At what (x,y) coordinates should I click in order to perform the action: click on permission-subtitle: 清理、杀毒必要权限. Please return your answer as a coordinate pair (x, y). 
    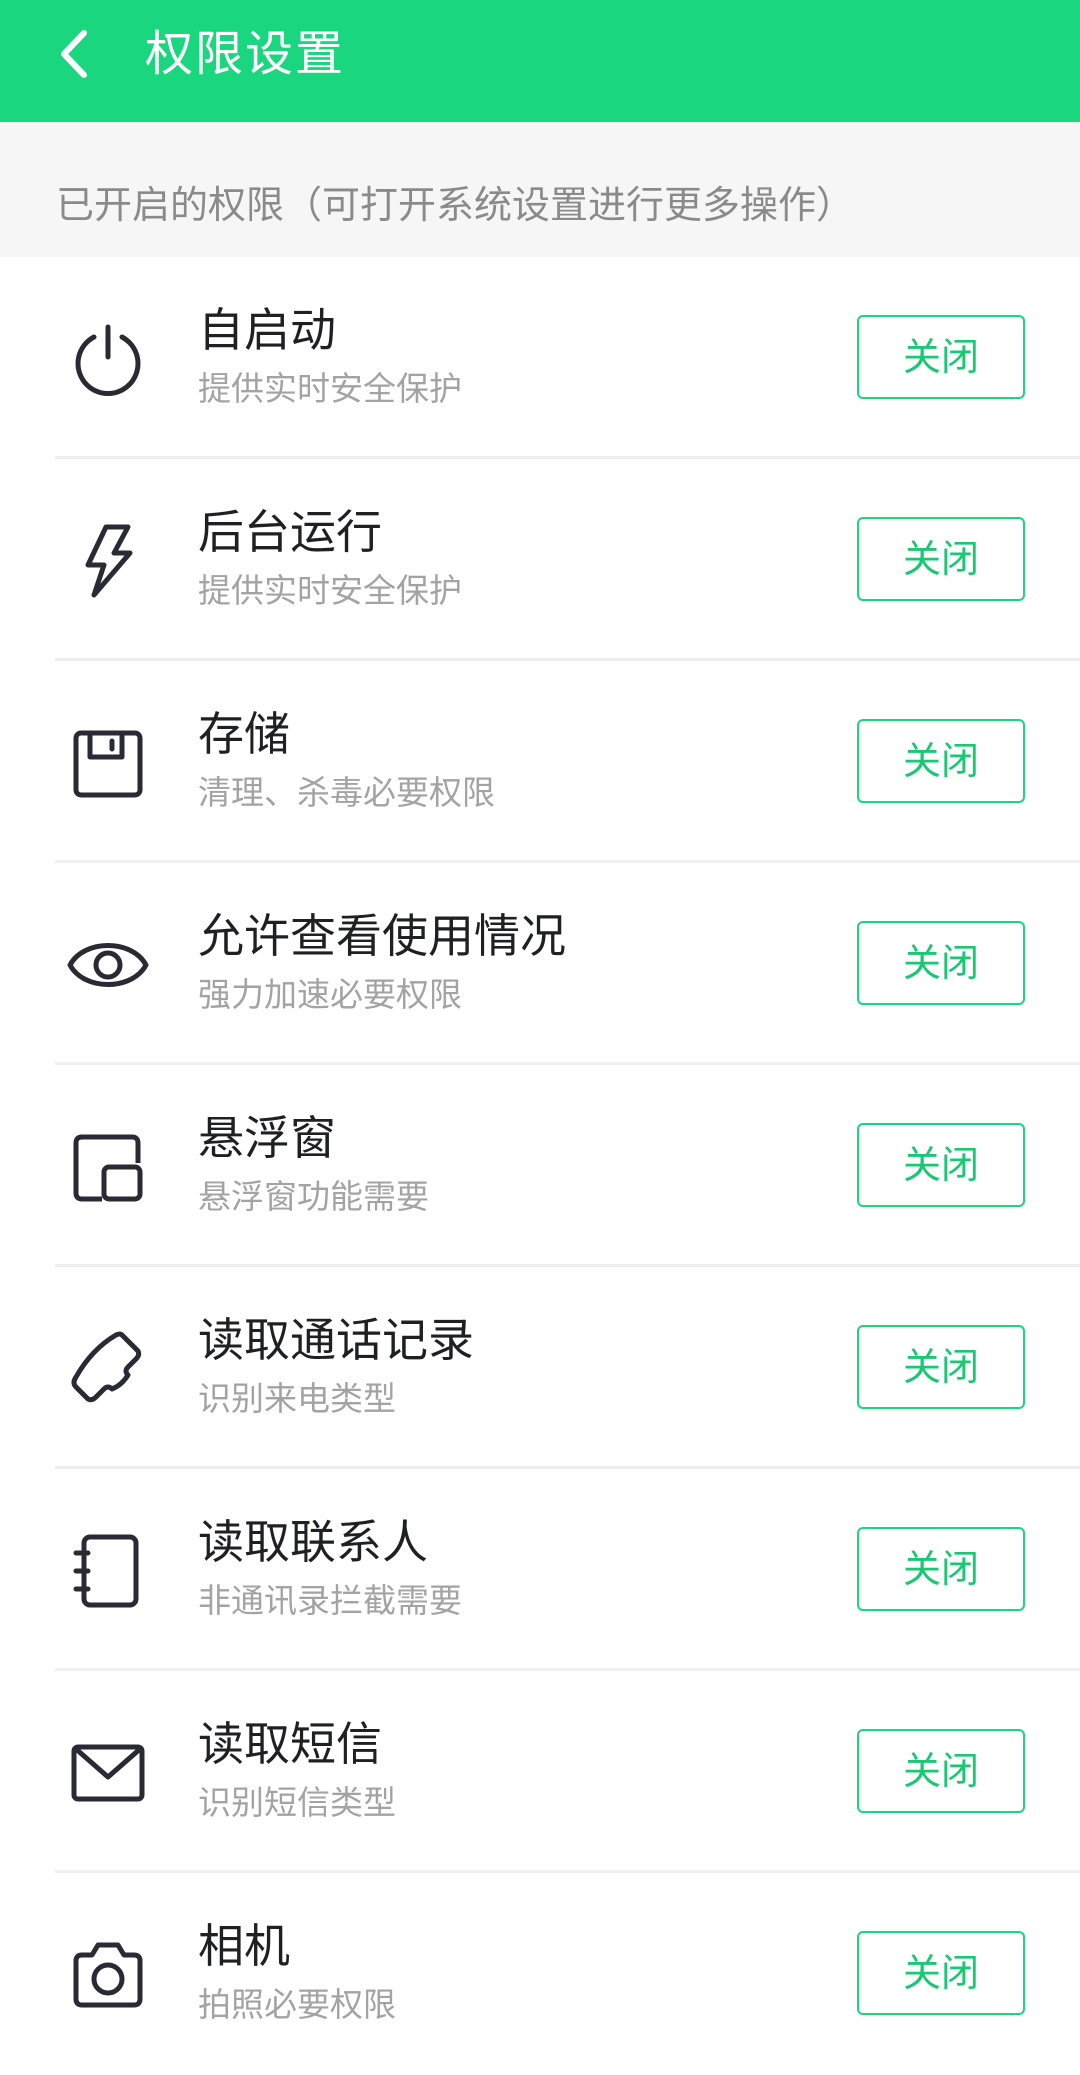
    Looking at the image, I should click on (346, 792).